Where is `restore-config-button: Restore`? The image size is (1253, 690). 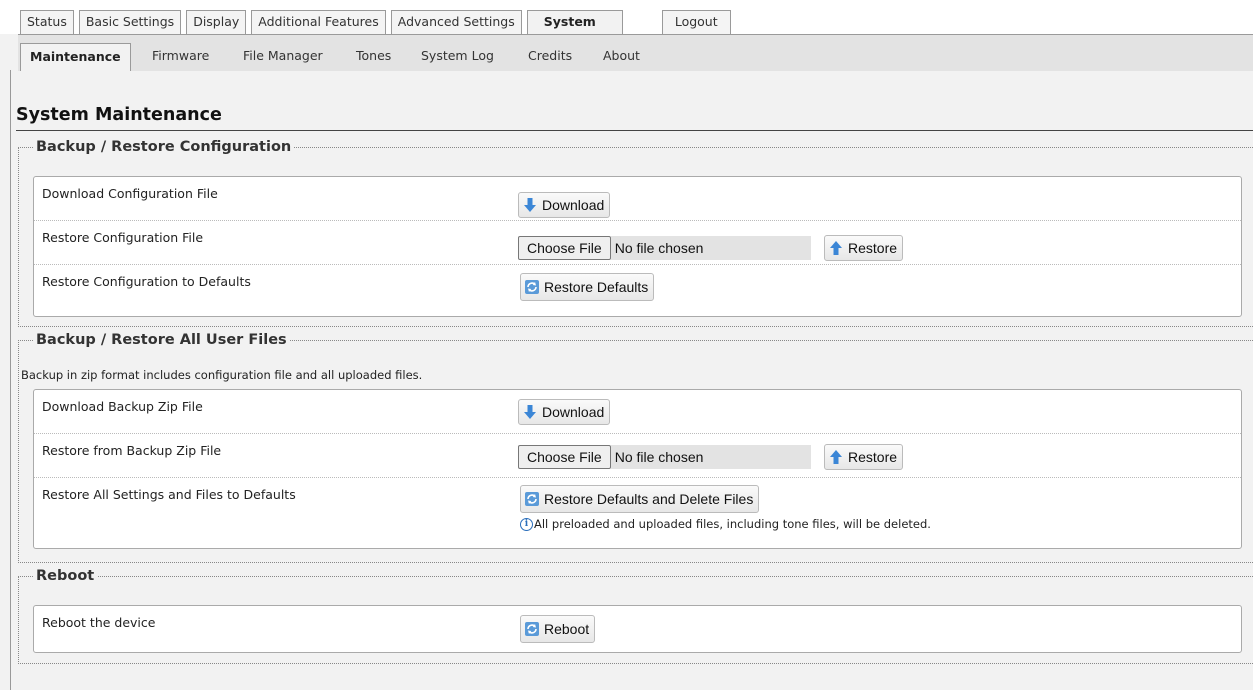
restore-config-button: Restore is located at coordinates (864, 248).